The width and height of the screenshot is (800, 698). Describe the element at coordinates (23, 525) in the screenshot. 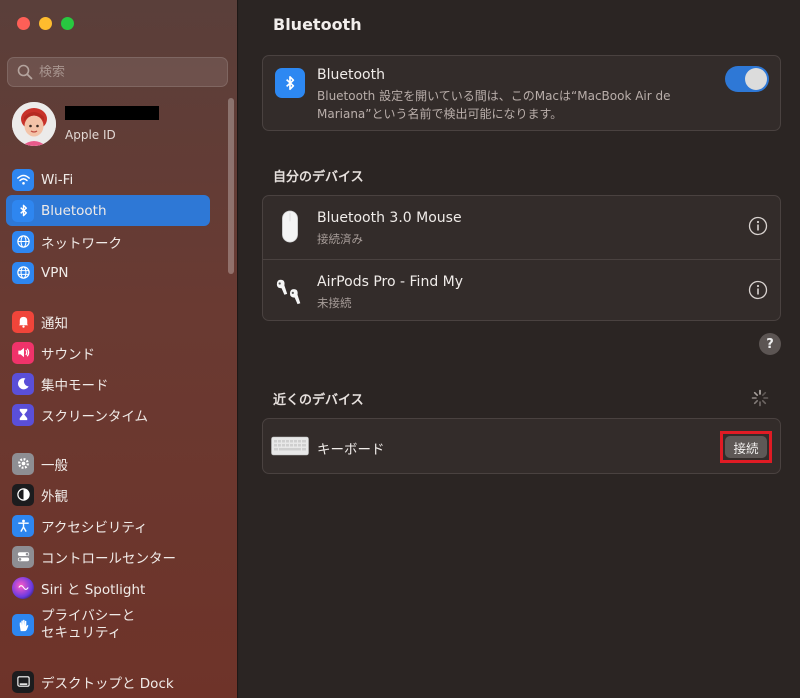

I see `accessibility-icon` at that location.